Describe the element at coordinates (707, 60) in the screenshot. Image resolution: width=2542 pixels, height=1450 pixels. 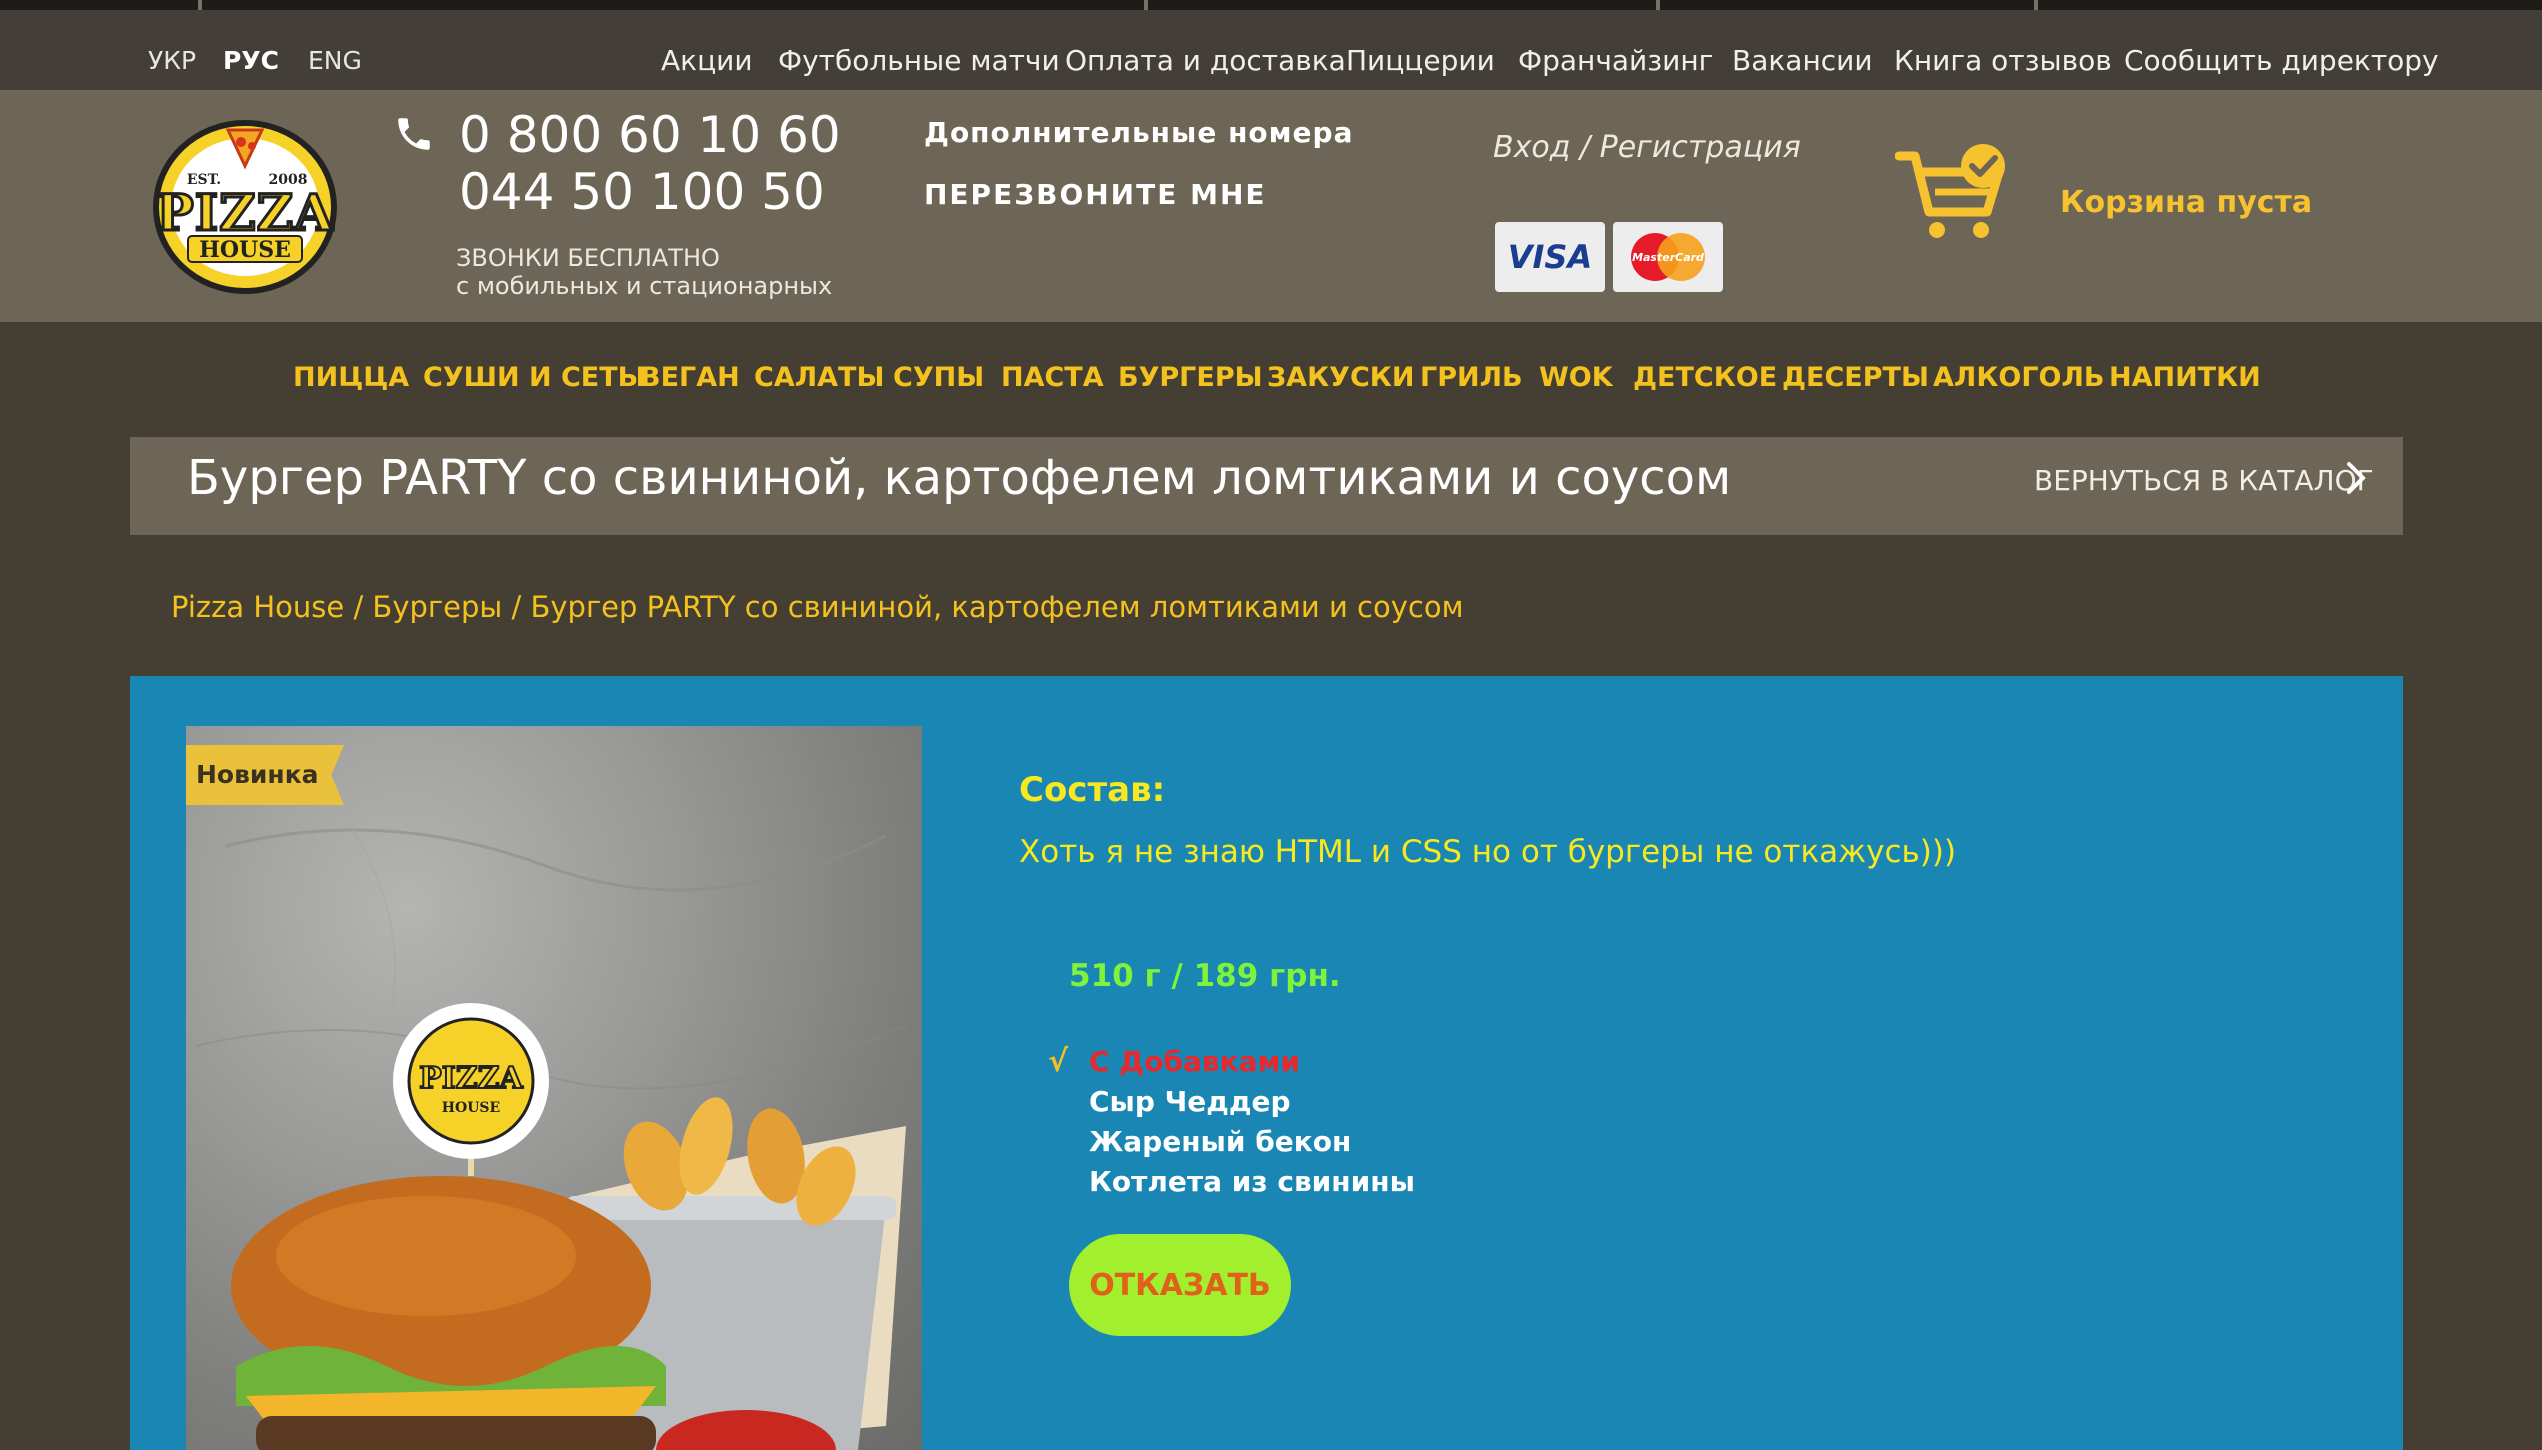
I see `topnav-promotions: Акции` at that location.